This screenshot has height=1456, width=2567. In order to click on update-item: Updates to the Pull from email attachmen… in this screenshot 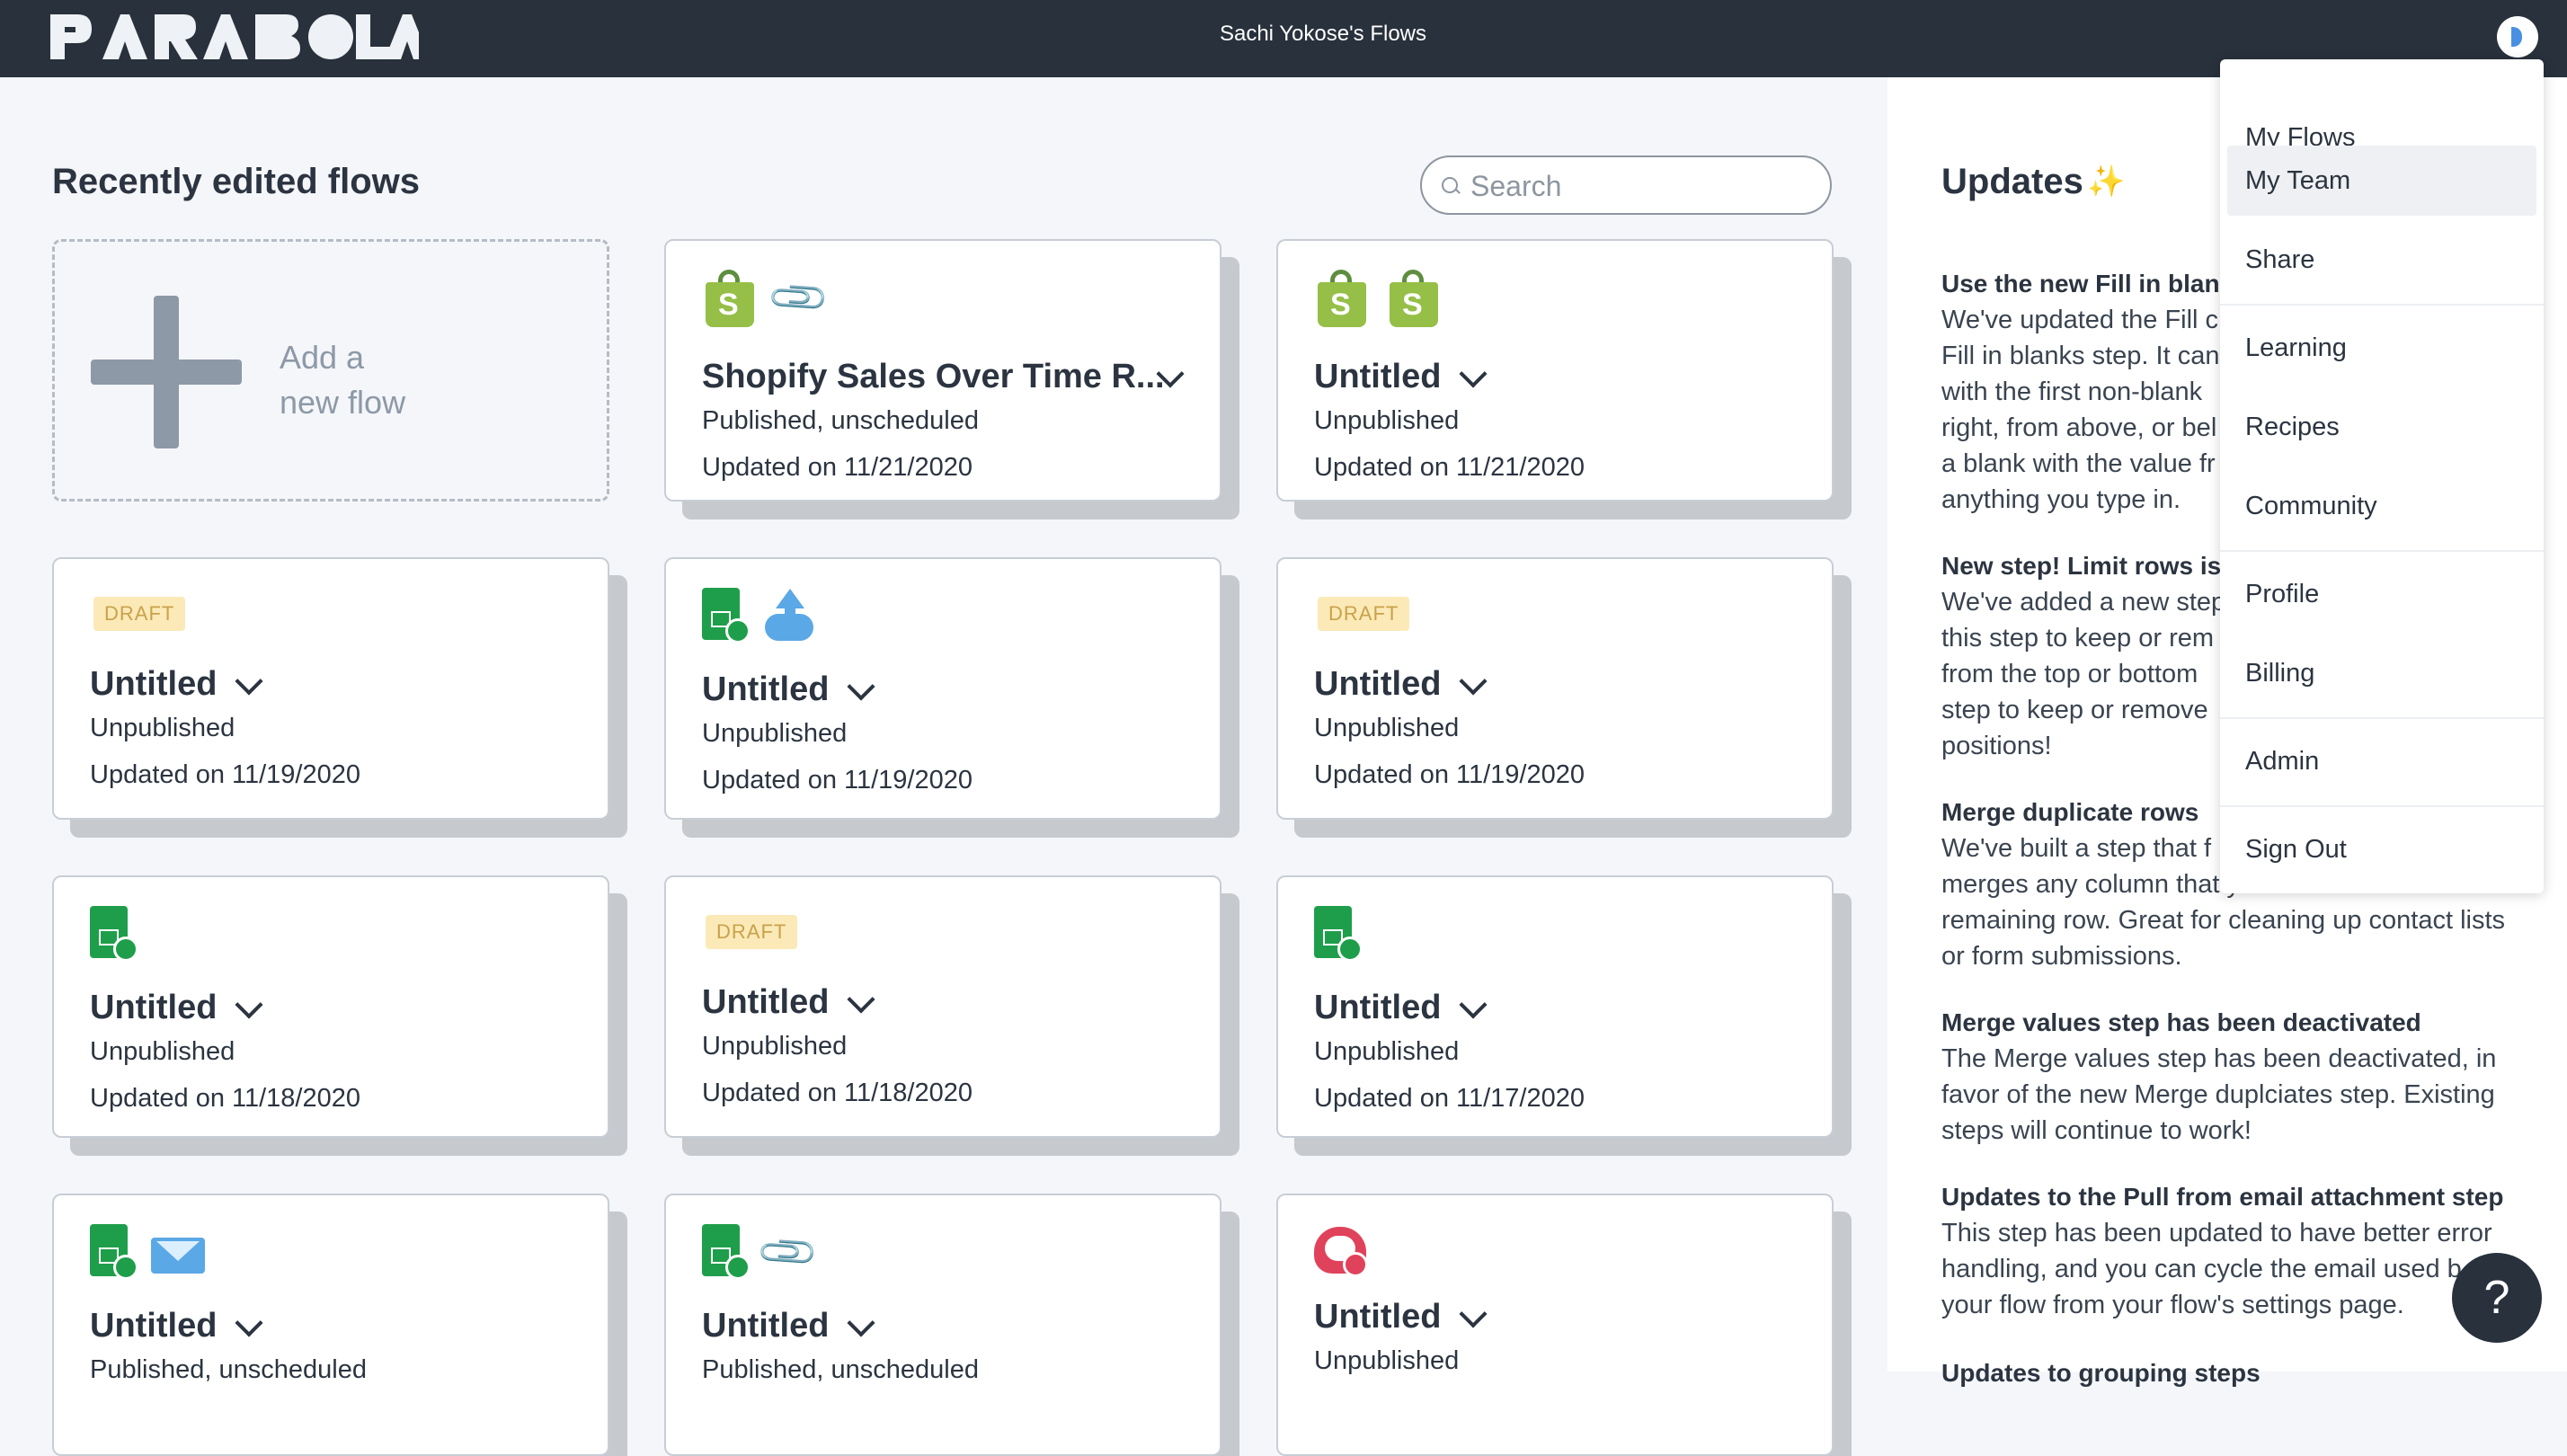, I will do `click(2233, 1251)`.